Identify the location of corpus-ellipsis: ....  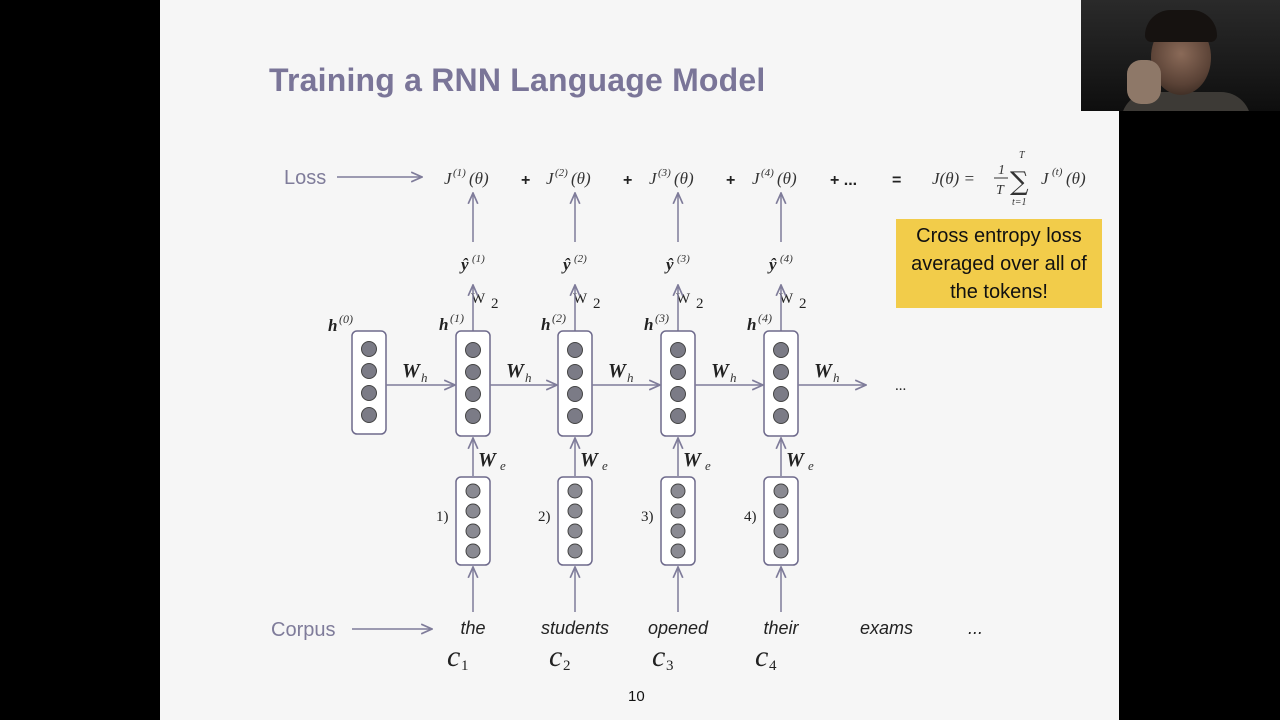
(975, 628).